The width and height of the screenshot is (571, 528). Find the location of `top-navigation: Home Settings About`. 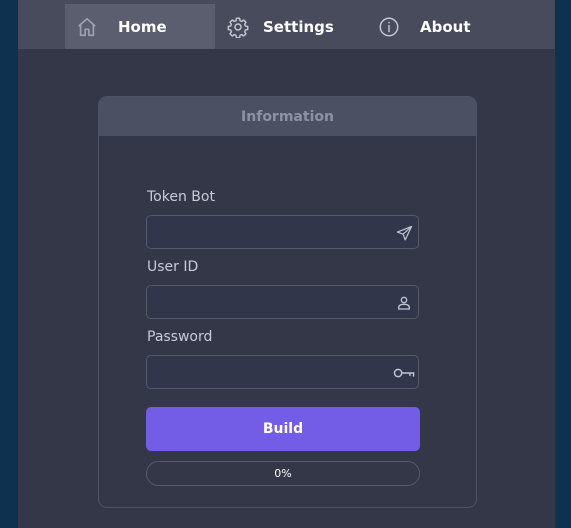

top-navigation: Home Settings About is located at coordinates (286, 24).